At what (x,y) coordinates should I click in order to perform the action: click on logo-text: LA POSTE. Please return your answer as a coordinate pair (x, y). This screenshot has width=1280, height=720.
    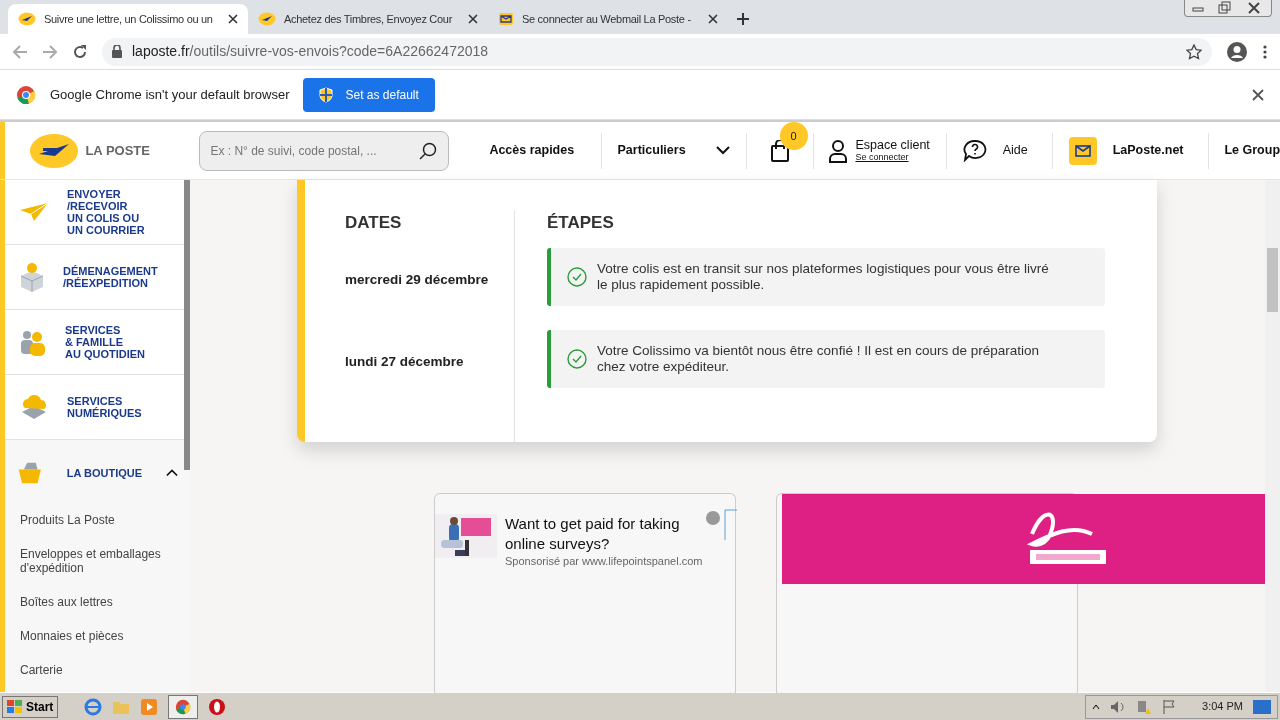
    Looking at the image, I should click on (117, 150).